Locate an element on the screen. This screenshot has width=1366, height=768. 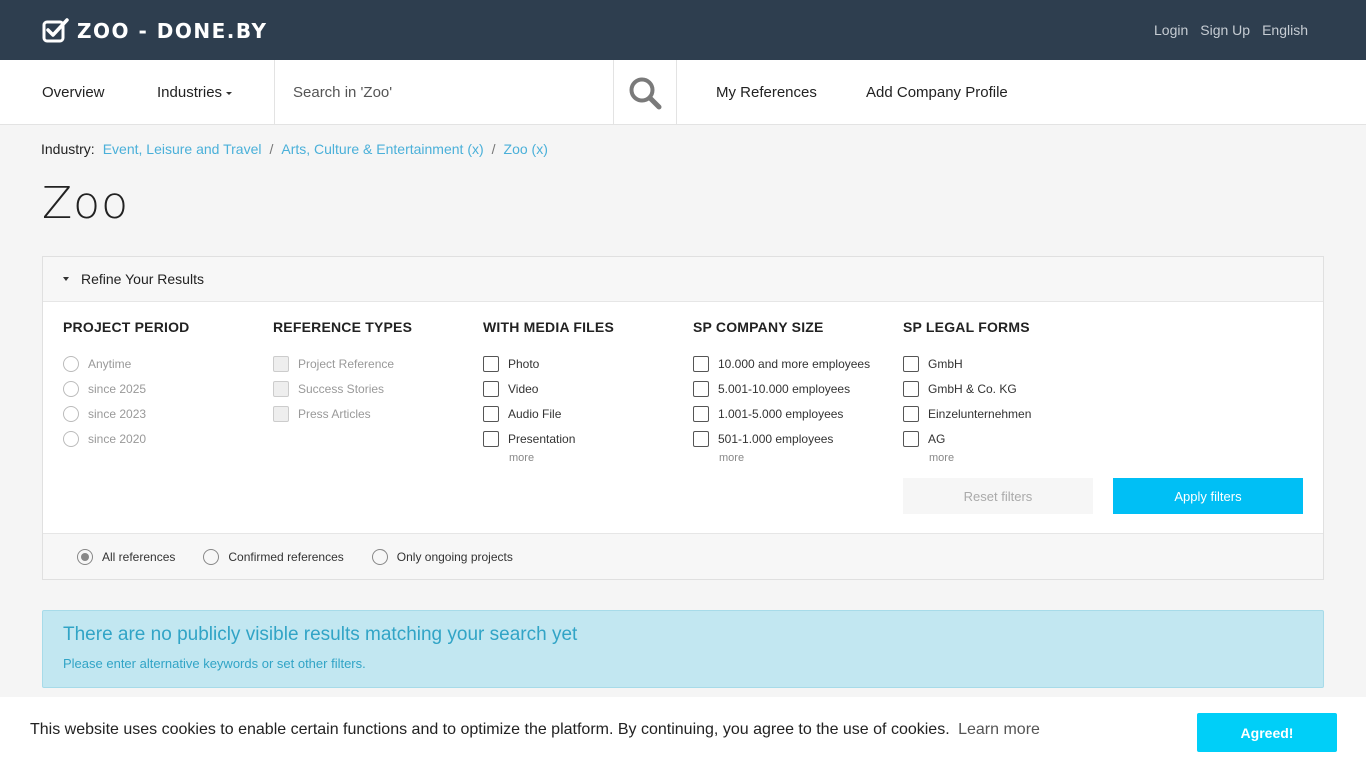
legal-option-einzelunternehmen: Einzelunternehmen is located at coordinates (1003, 413).